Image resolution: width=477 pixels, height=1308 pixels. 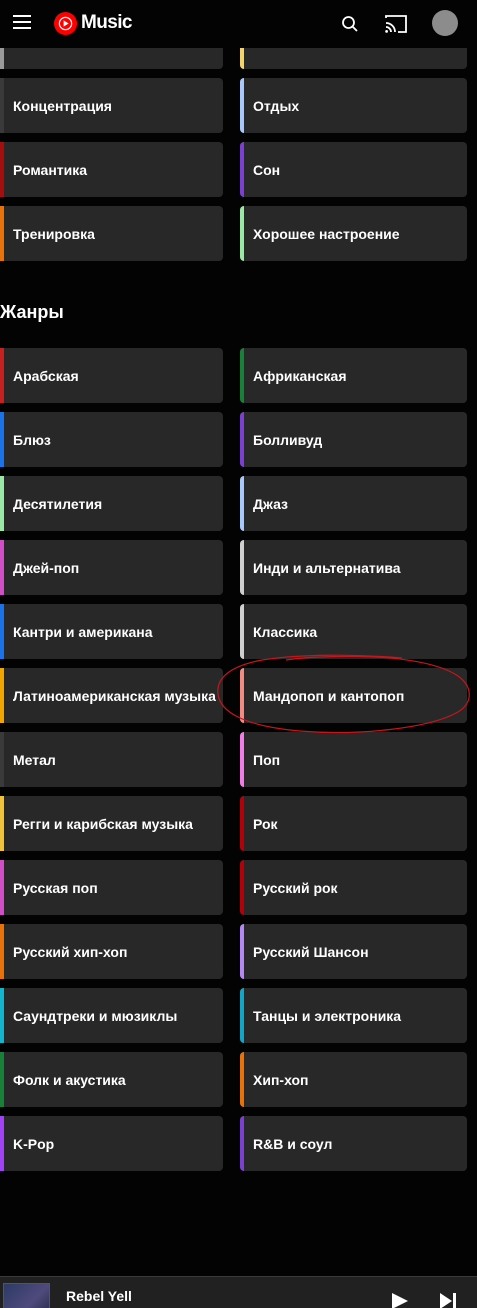 I want to click on genre-tile-танцы-и-электроника: Танцы и электроника, so click(x=353, y=1015).